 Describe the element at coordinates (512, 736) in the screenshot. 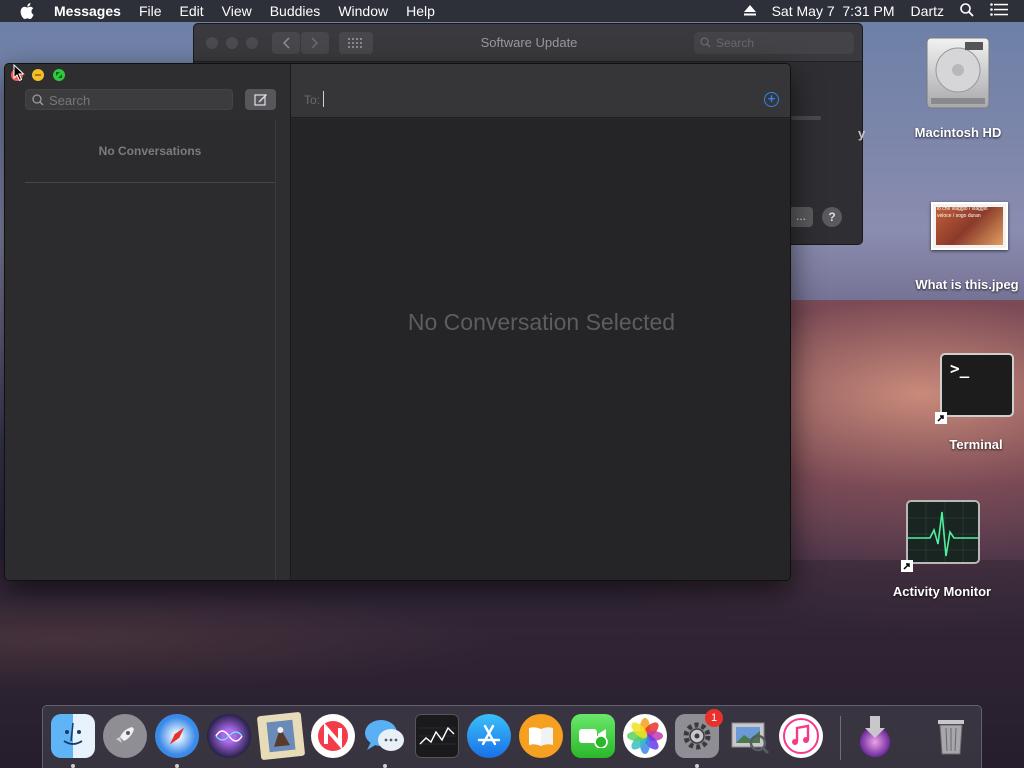

I see `dock: 1` at that location.